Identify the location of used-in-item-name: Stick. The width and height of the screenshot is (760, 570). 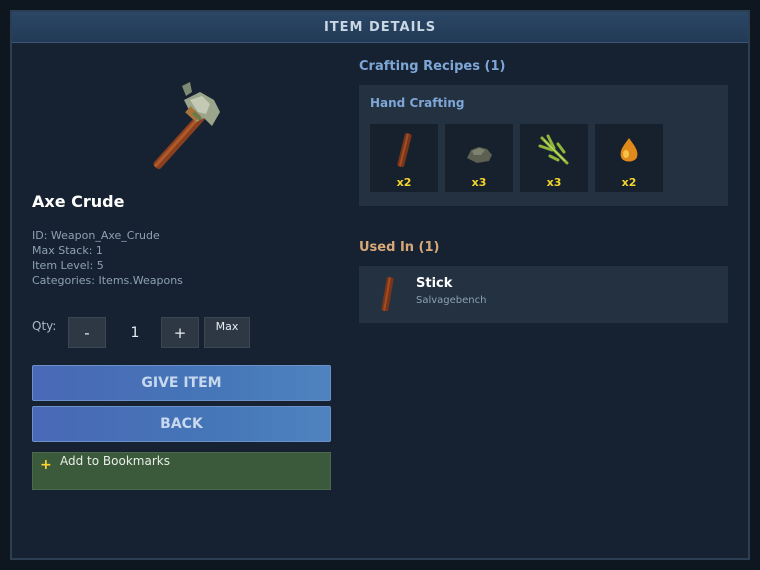
(434, 283).